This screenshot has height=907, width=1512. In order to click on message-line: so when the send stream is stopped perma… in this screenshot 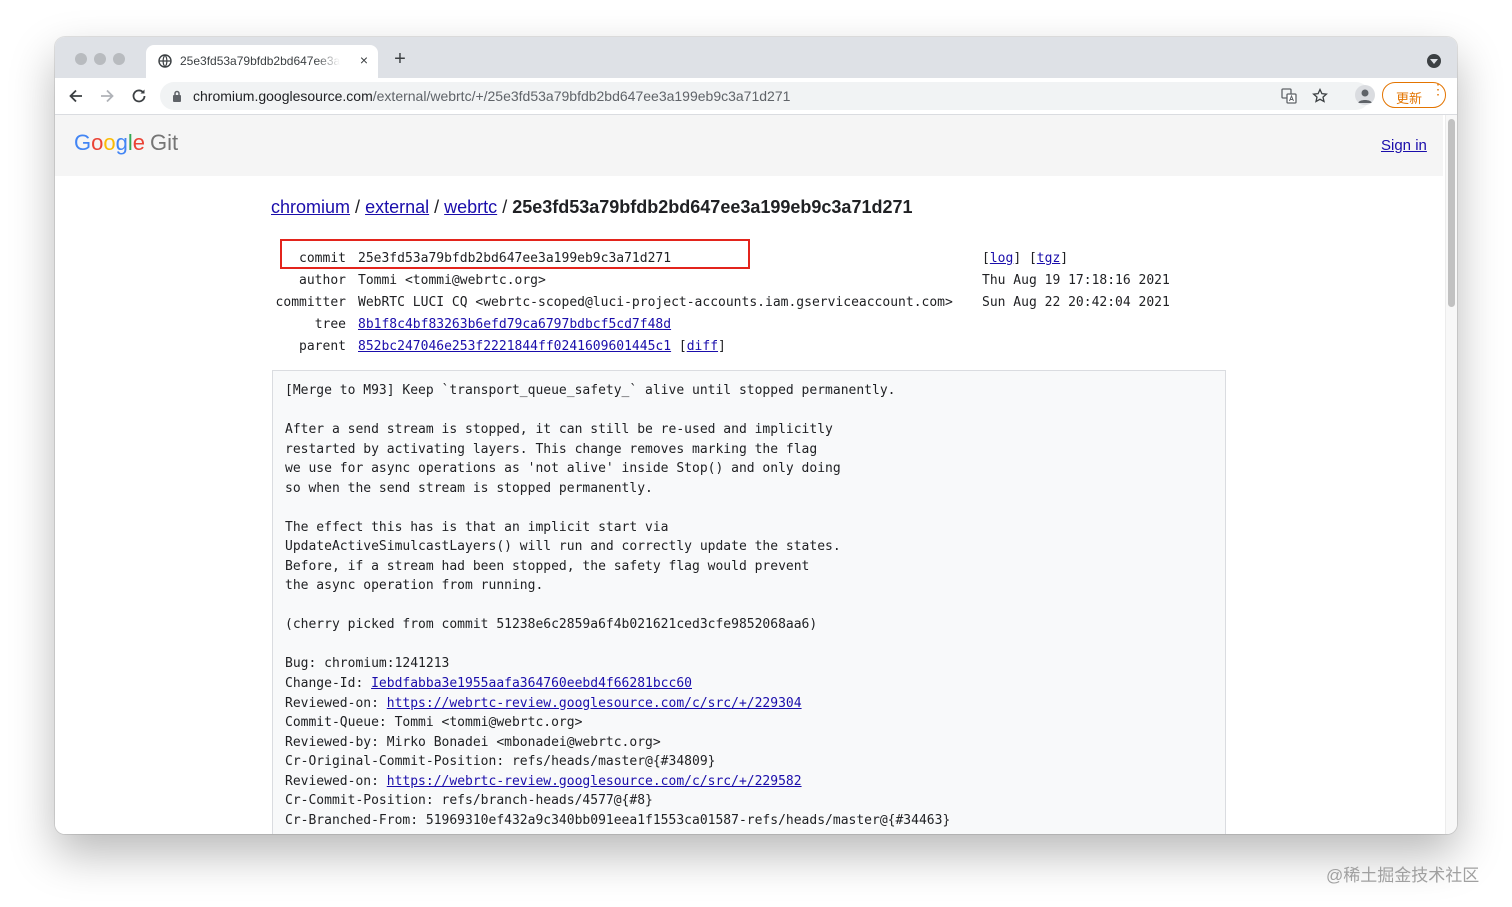, I will do `click(469, 488)`.